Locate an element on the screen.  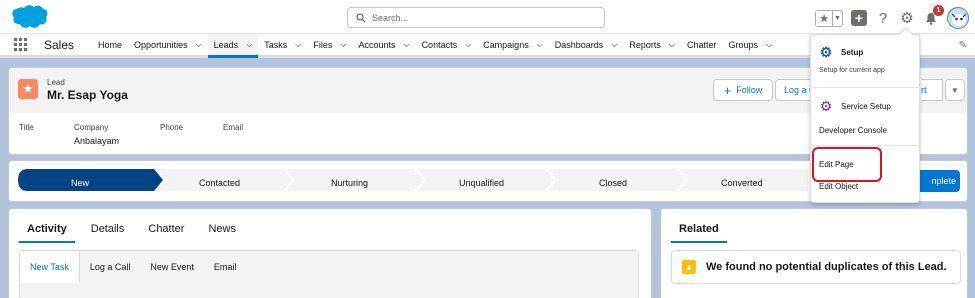
subtab-log-a-call: Log a Call is located at coordinates (110, 267).